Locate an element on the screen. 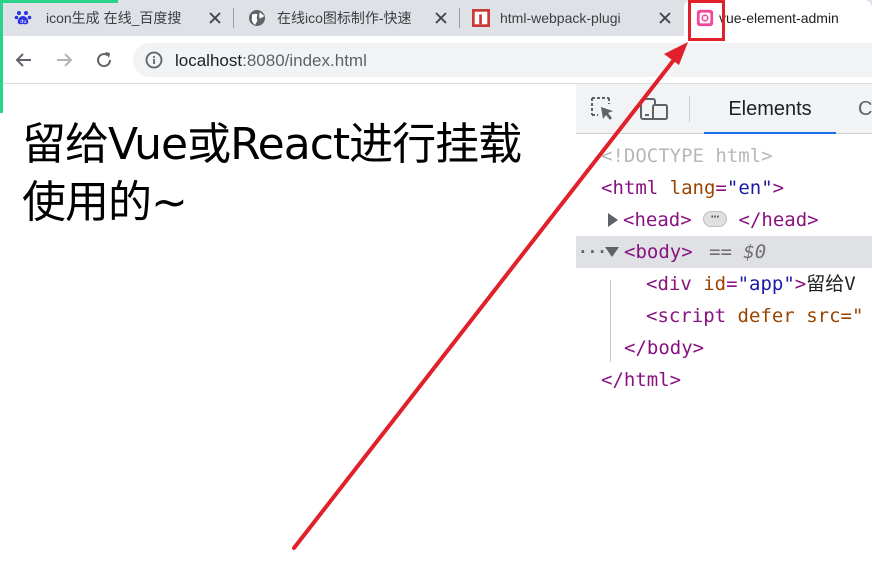 This screenshot has height=577, width=872. tab-html-webpack-plugin: html-webpack-plugi is located at coordinates (577, 18).